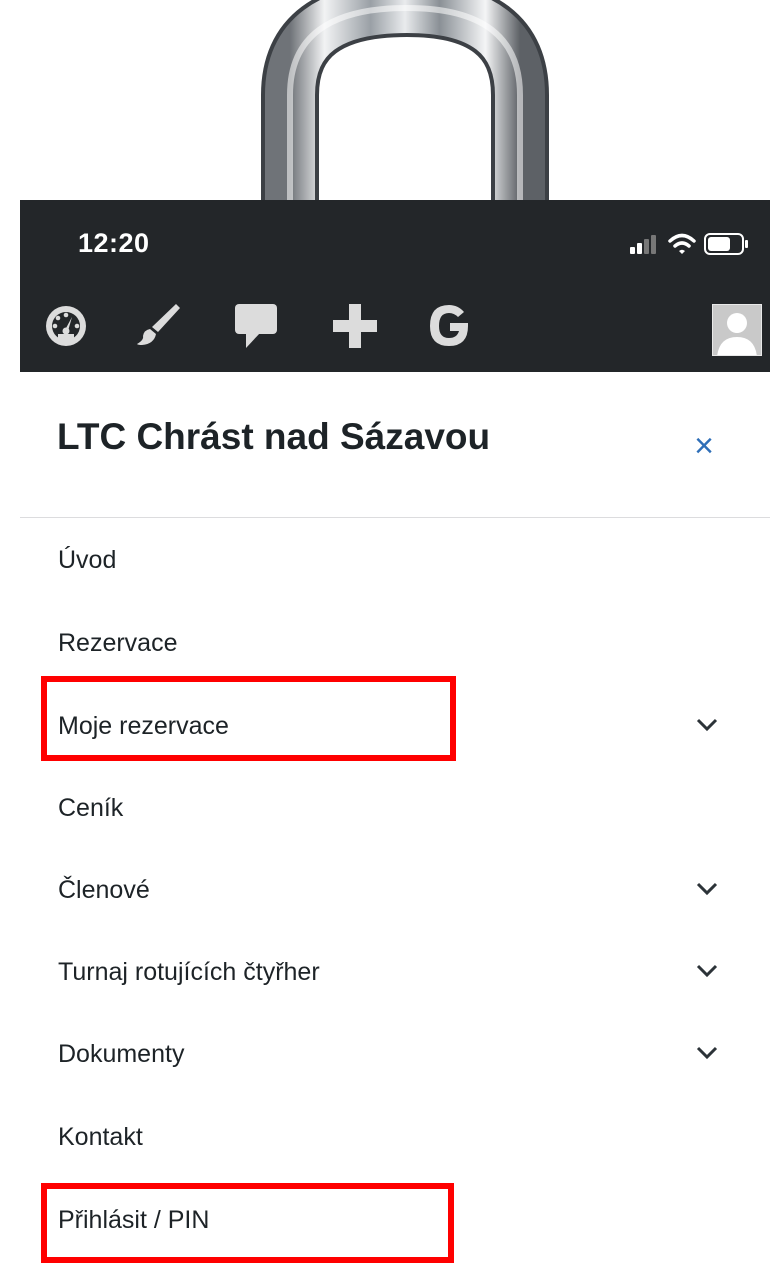  What do you see at coordinates (256, 325) in the screenshot?
I see `comment-icon` at bounding box center [256, 325].